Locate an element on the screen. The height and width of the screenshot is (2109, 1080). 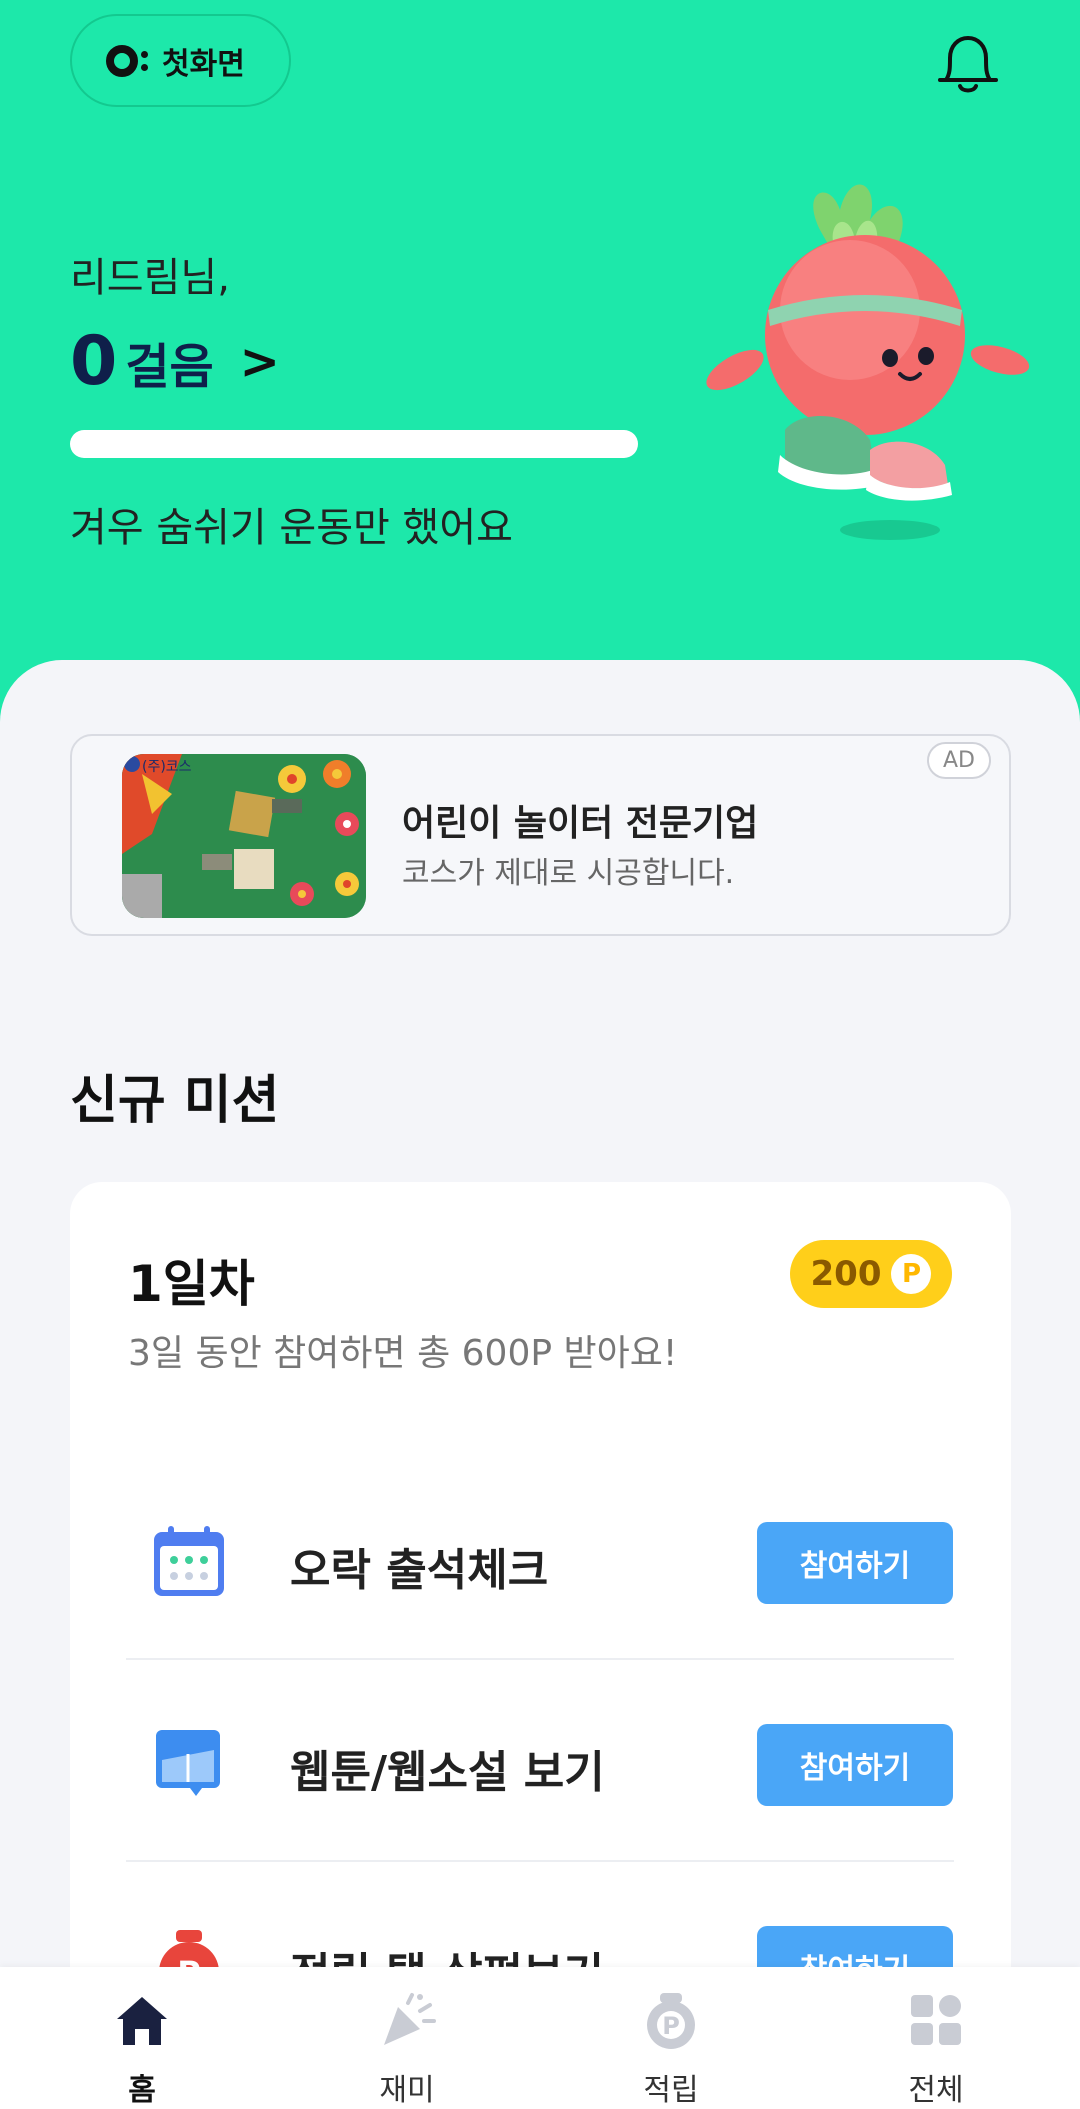
nav-home: 홈 is located at coordinates (142, 2038).